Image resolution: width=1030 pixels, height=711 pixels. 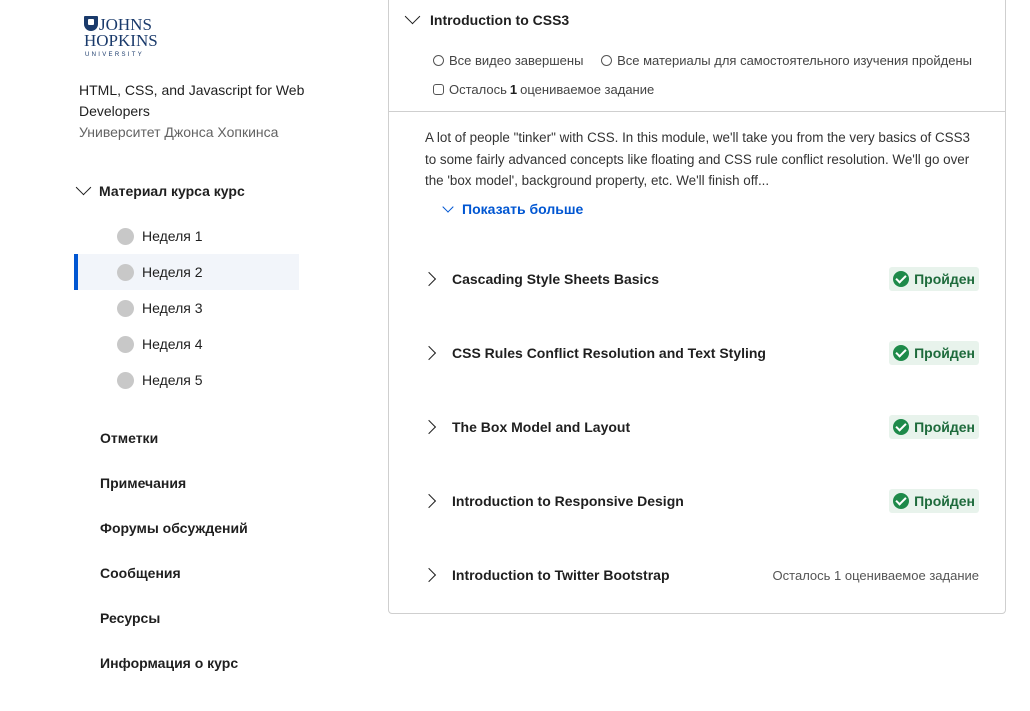 I want to click on lesson-row: Cascading Style Sheets Basics Пройден, so click(x=700, y=279).